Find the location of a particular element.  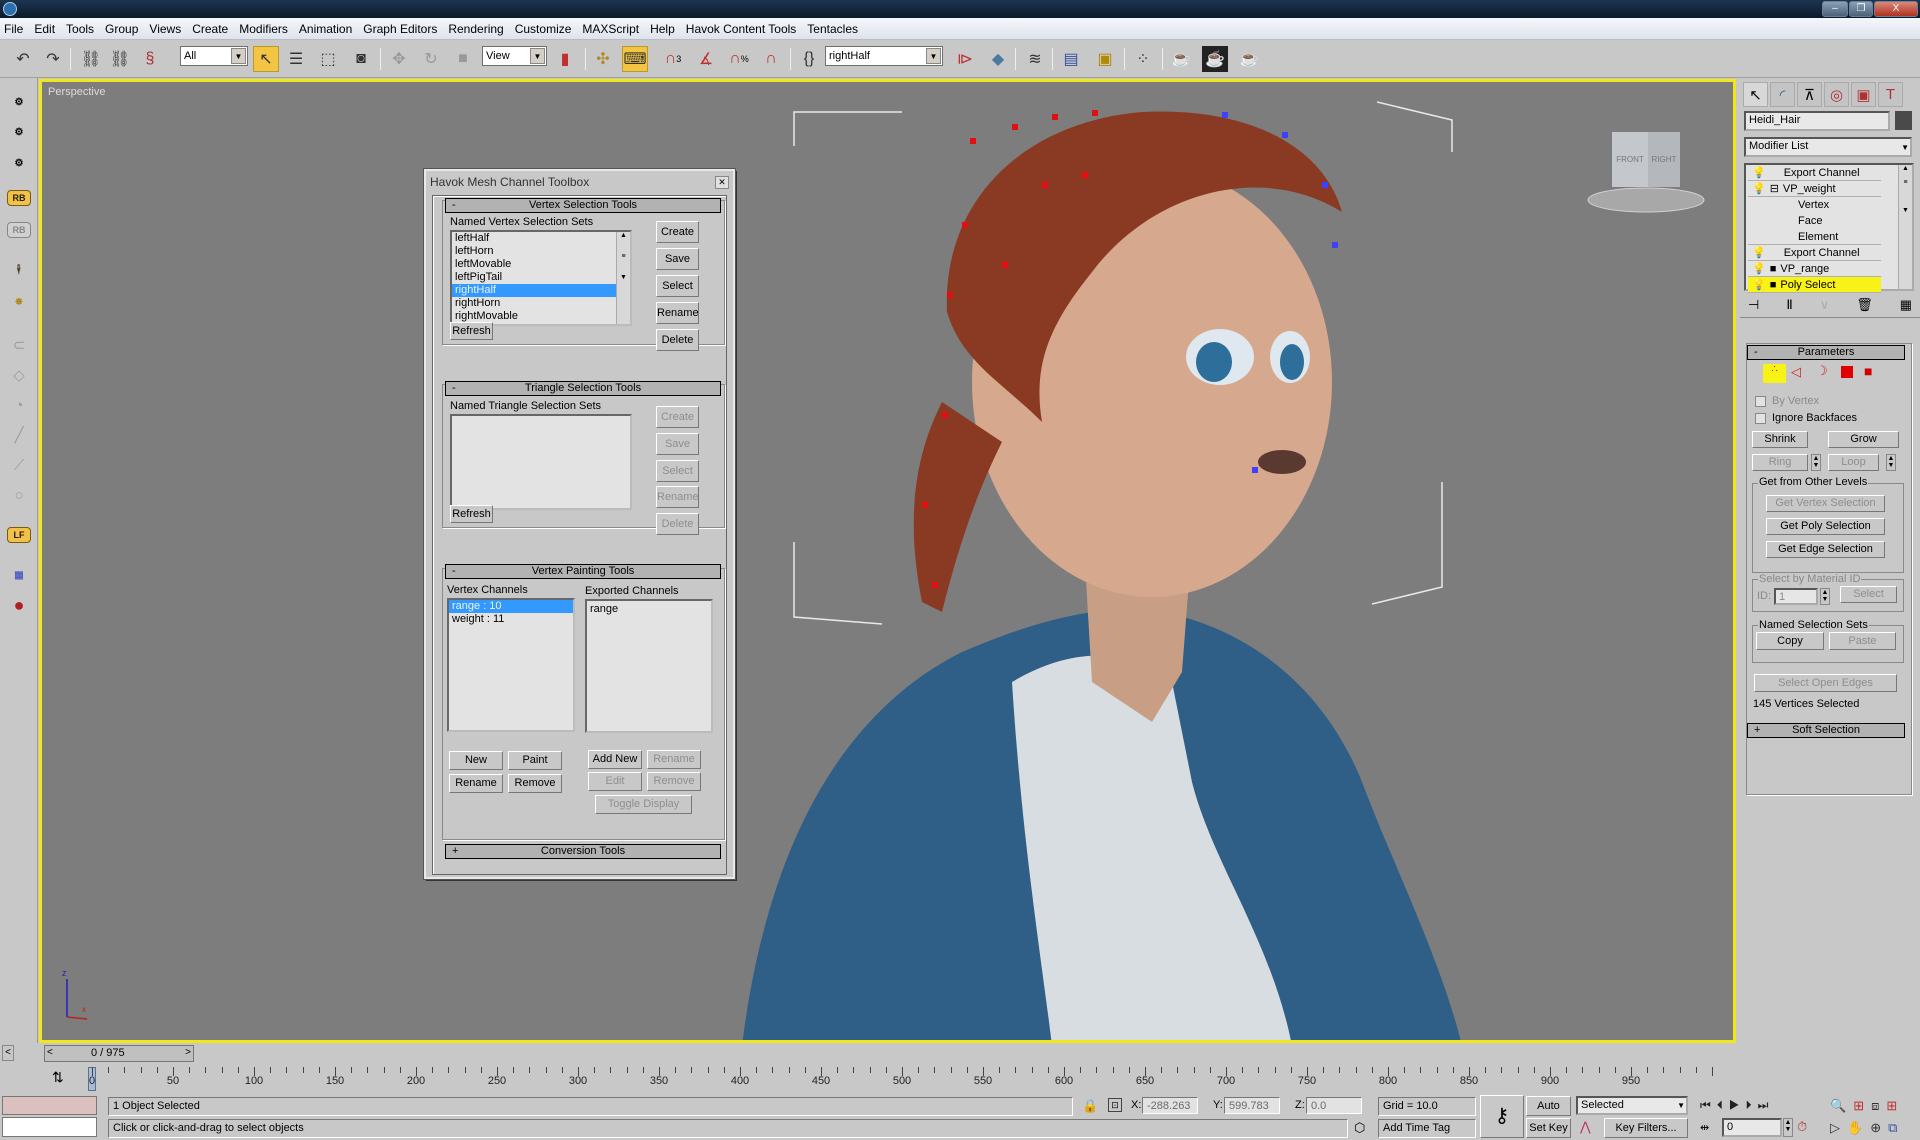

material-editor-icon: ⁘ is located at coordinates (1143, 59).